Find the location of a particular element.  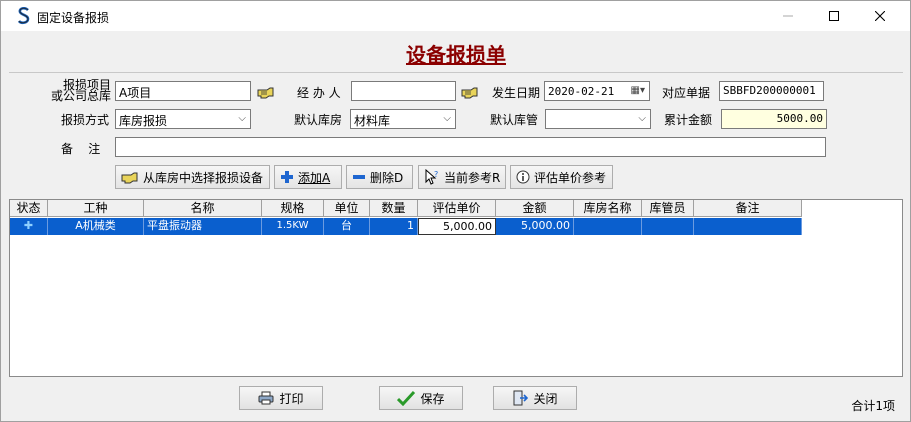

method-label: 报损方式 is located at coordinates (85, 120).